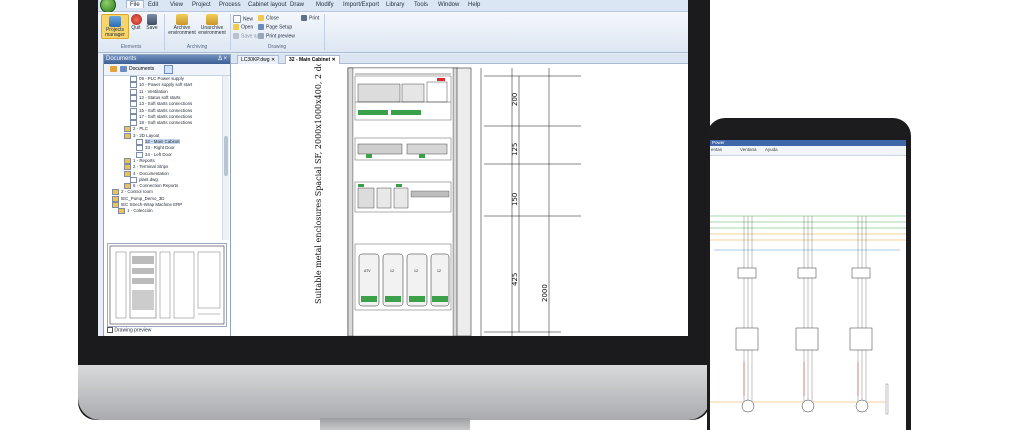  What do you see at coordinates (230, 5) in the screenshot?
I see `menu-process: Process` at bounding box center [230, 5].